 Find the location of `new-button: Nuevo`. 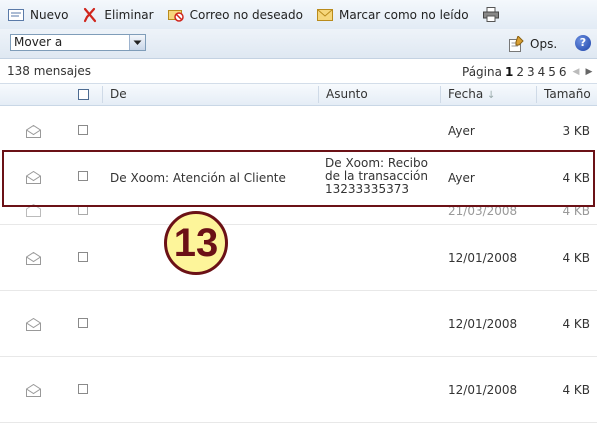

new-button: Nuevo is located at coordinates (37, 14).